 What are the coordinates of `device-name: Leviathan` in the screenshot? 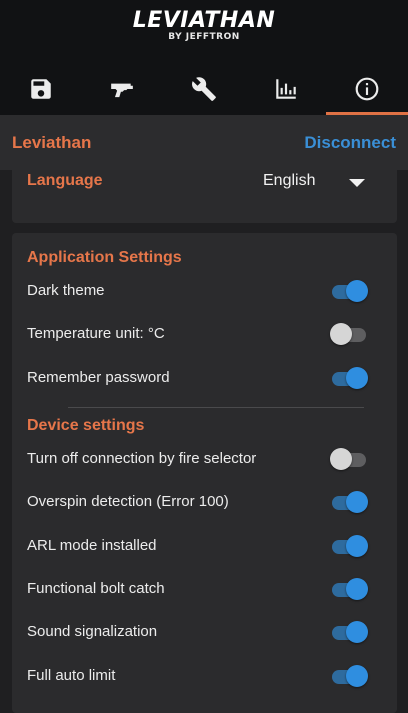 It's located at (52, 142).